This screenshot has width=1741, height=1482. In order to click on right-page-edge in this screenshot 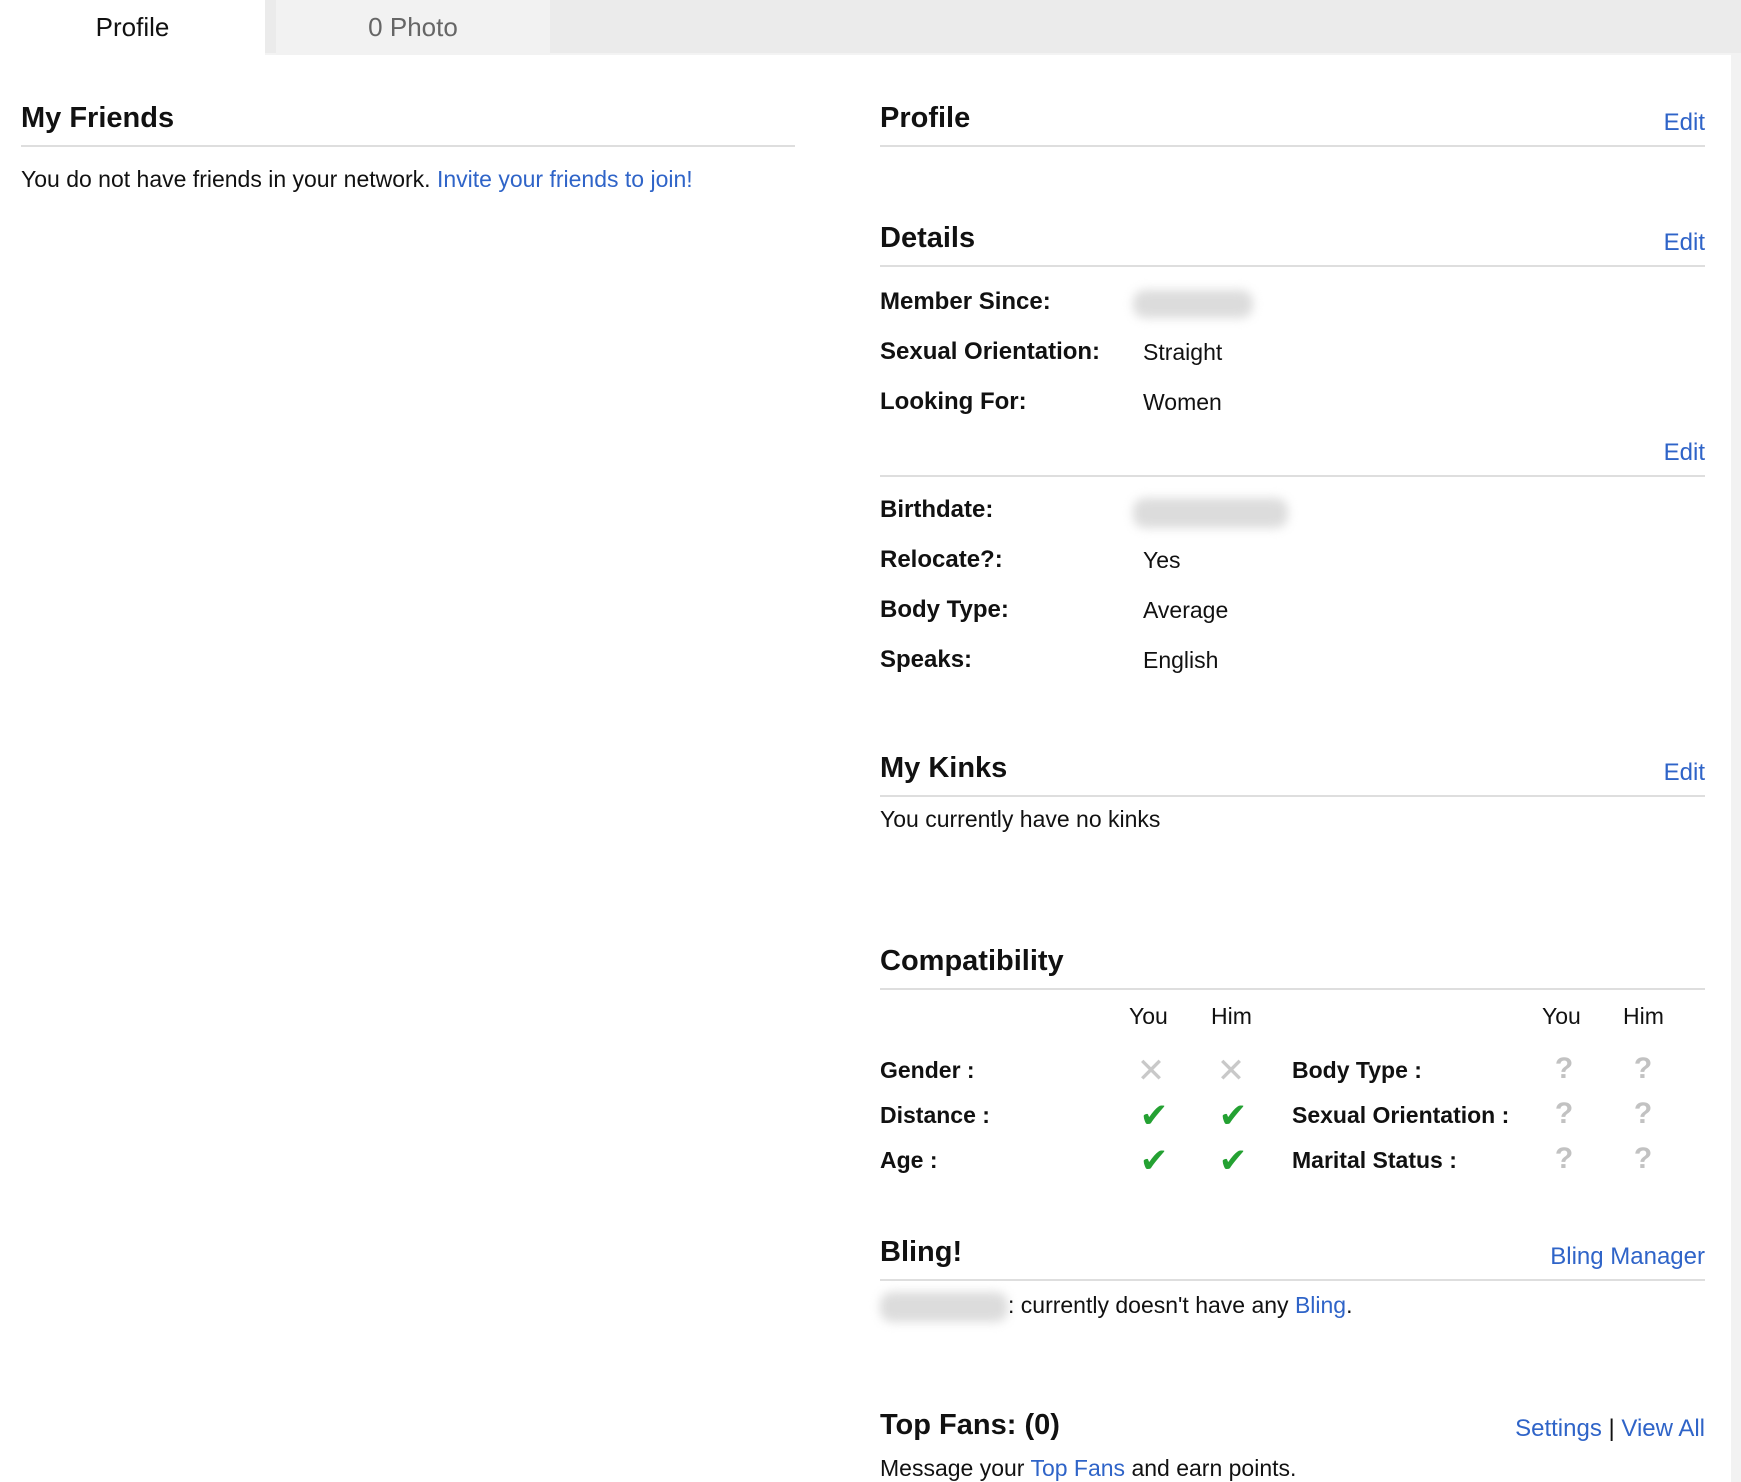, I will do `click(1736, 767)`.